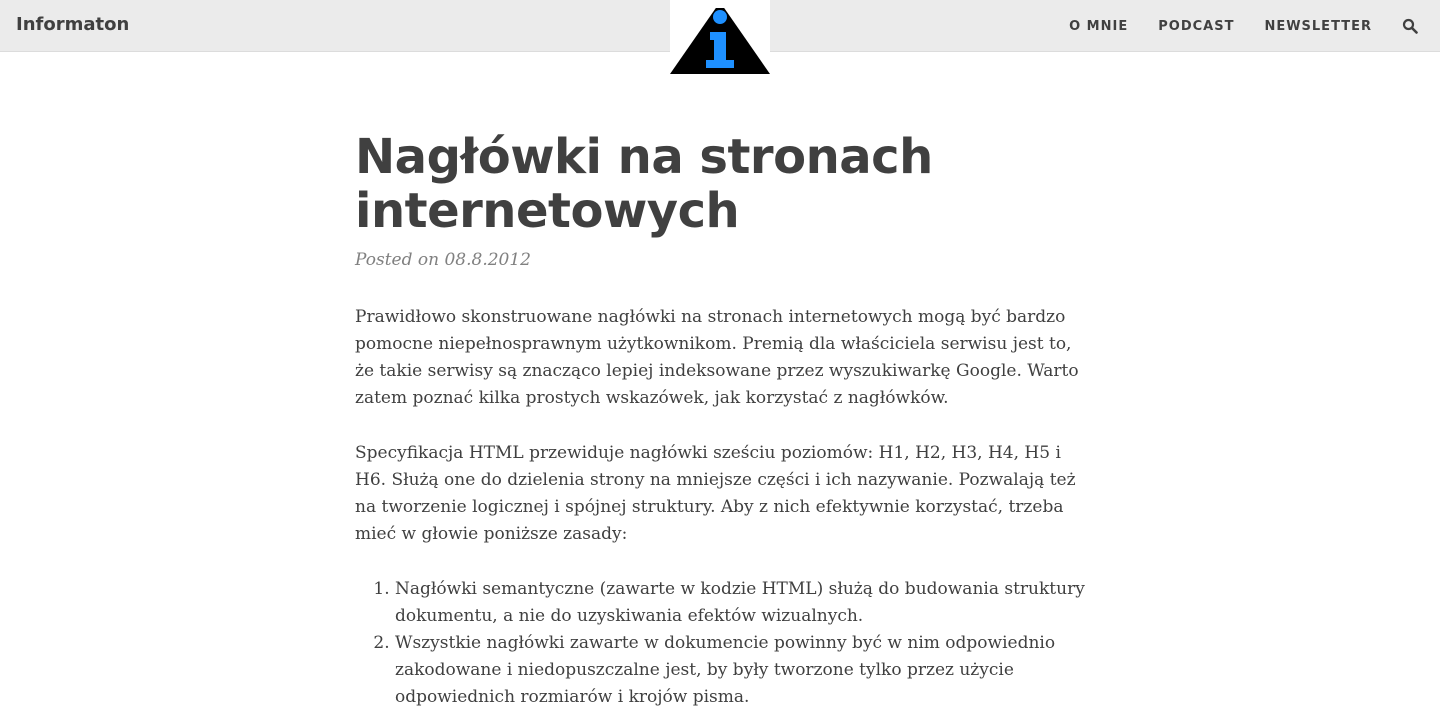 The image size is (1440, 720). I want to click on search-icon, so click(1410, 26).